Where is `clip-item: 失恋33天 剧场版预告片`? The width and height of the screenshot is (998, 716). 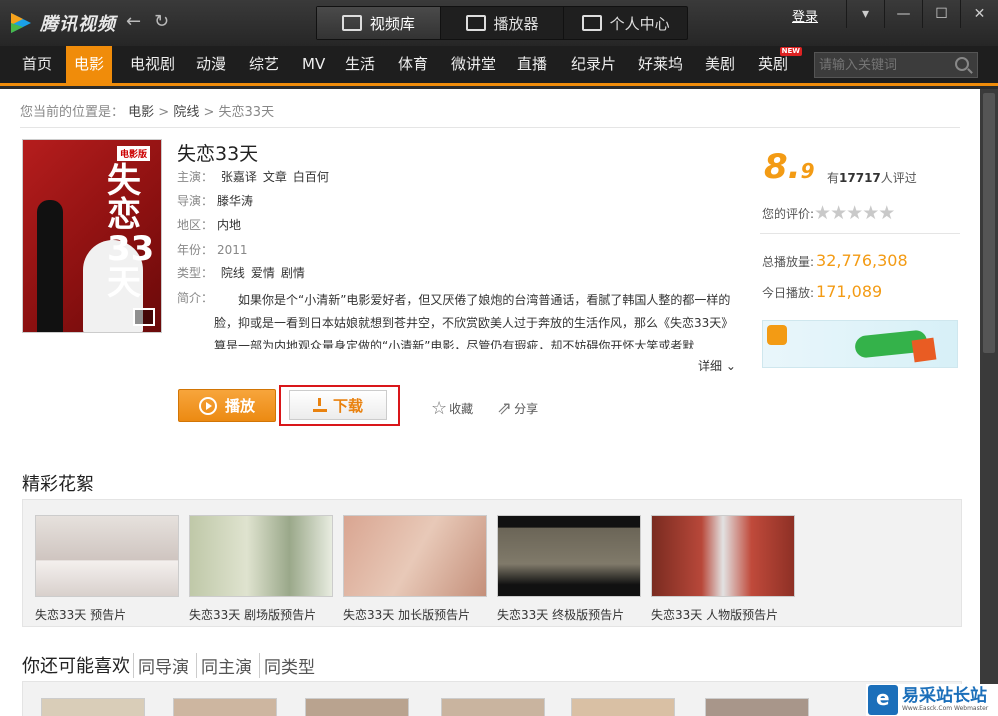
clip-item: 失恋33天 剧场版预告片 is located at coordinates (261, 569).